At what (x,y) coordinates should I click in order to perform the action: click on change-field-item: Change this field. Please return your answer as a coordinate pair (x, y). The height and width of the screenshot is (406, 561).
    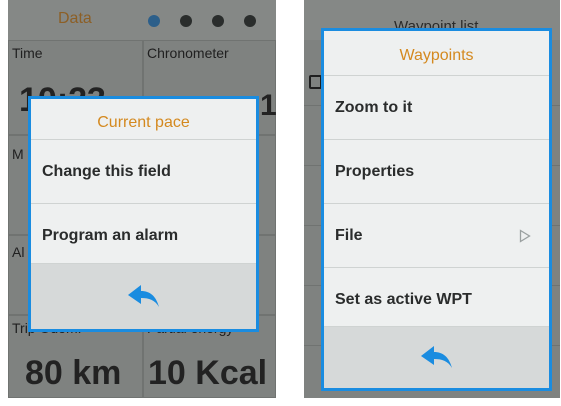
    Looking at the image, I should click on (143, 171).